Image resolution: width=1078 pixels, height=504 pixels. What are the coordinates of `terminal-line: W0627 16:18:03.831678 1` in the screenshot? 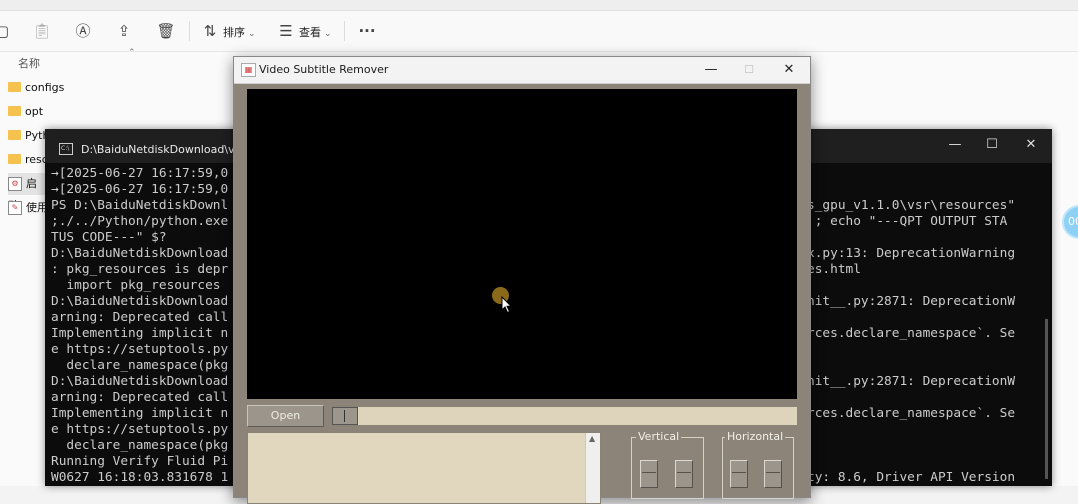 It's located at (140, 477).